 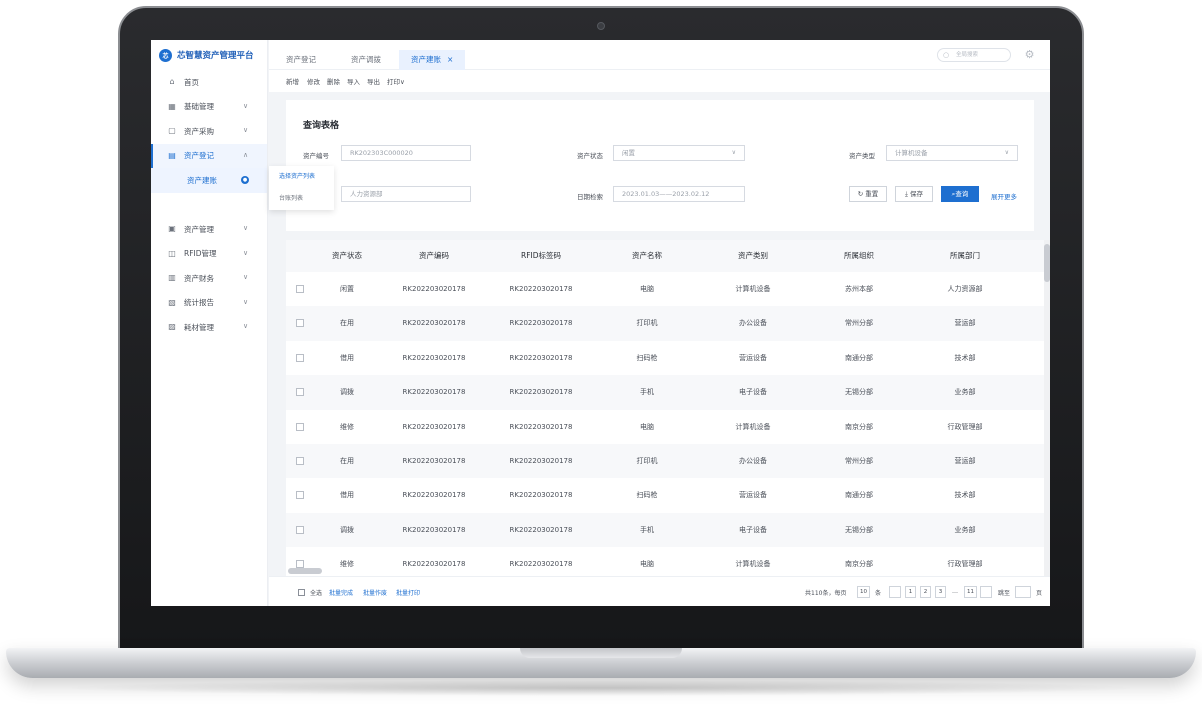 What do you see at coordinates (375, 592) in the screenshot?
I see `batch-void-link: 批量作废` at bounding box center [375, 592].